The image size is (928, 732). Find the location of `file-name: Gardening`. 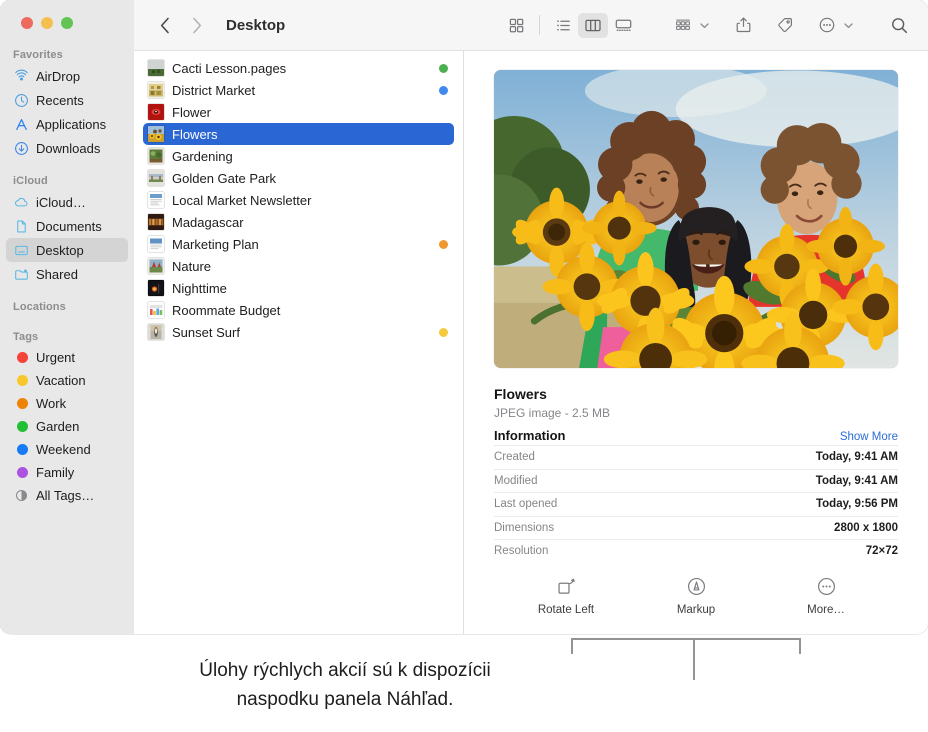

file-name: Gardening is located at coordinates (202, 156).